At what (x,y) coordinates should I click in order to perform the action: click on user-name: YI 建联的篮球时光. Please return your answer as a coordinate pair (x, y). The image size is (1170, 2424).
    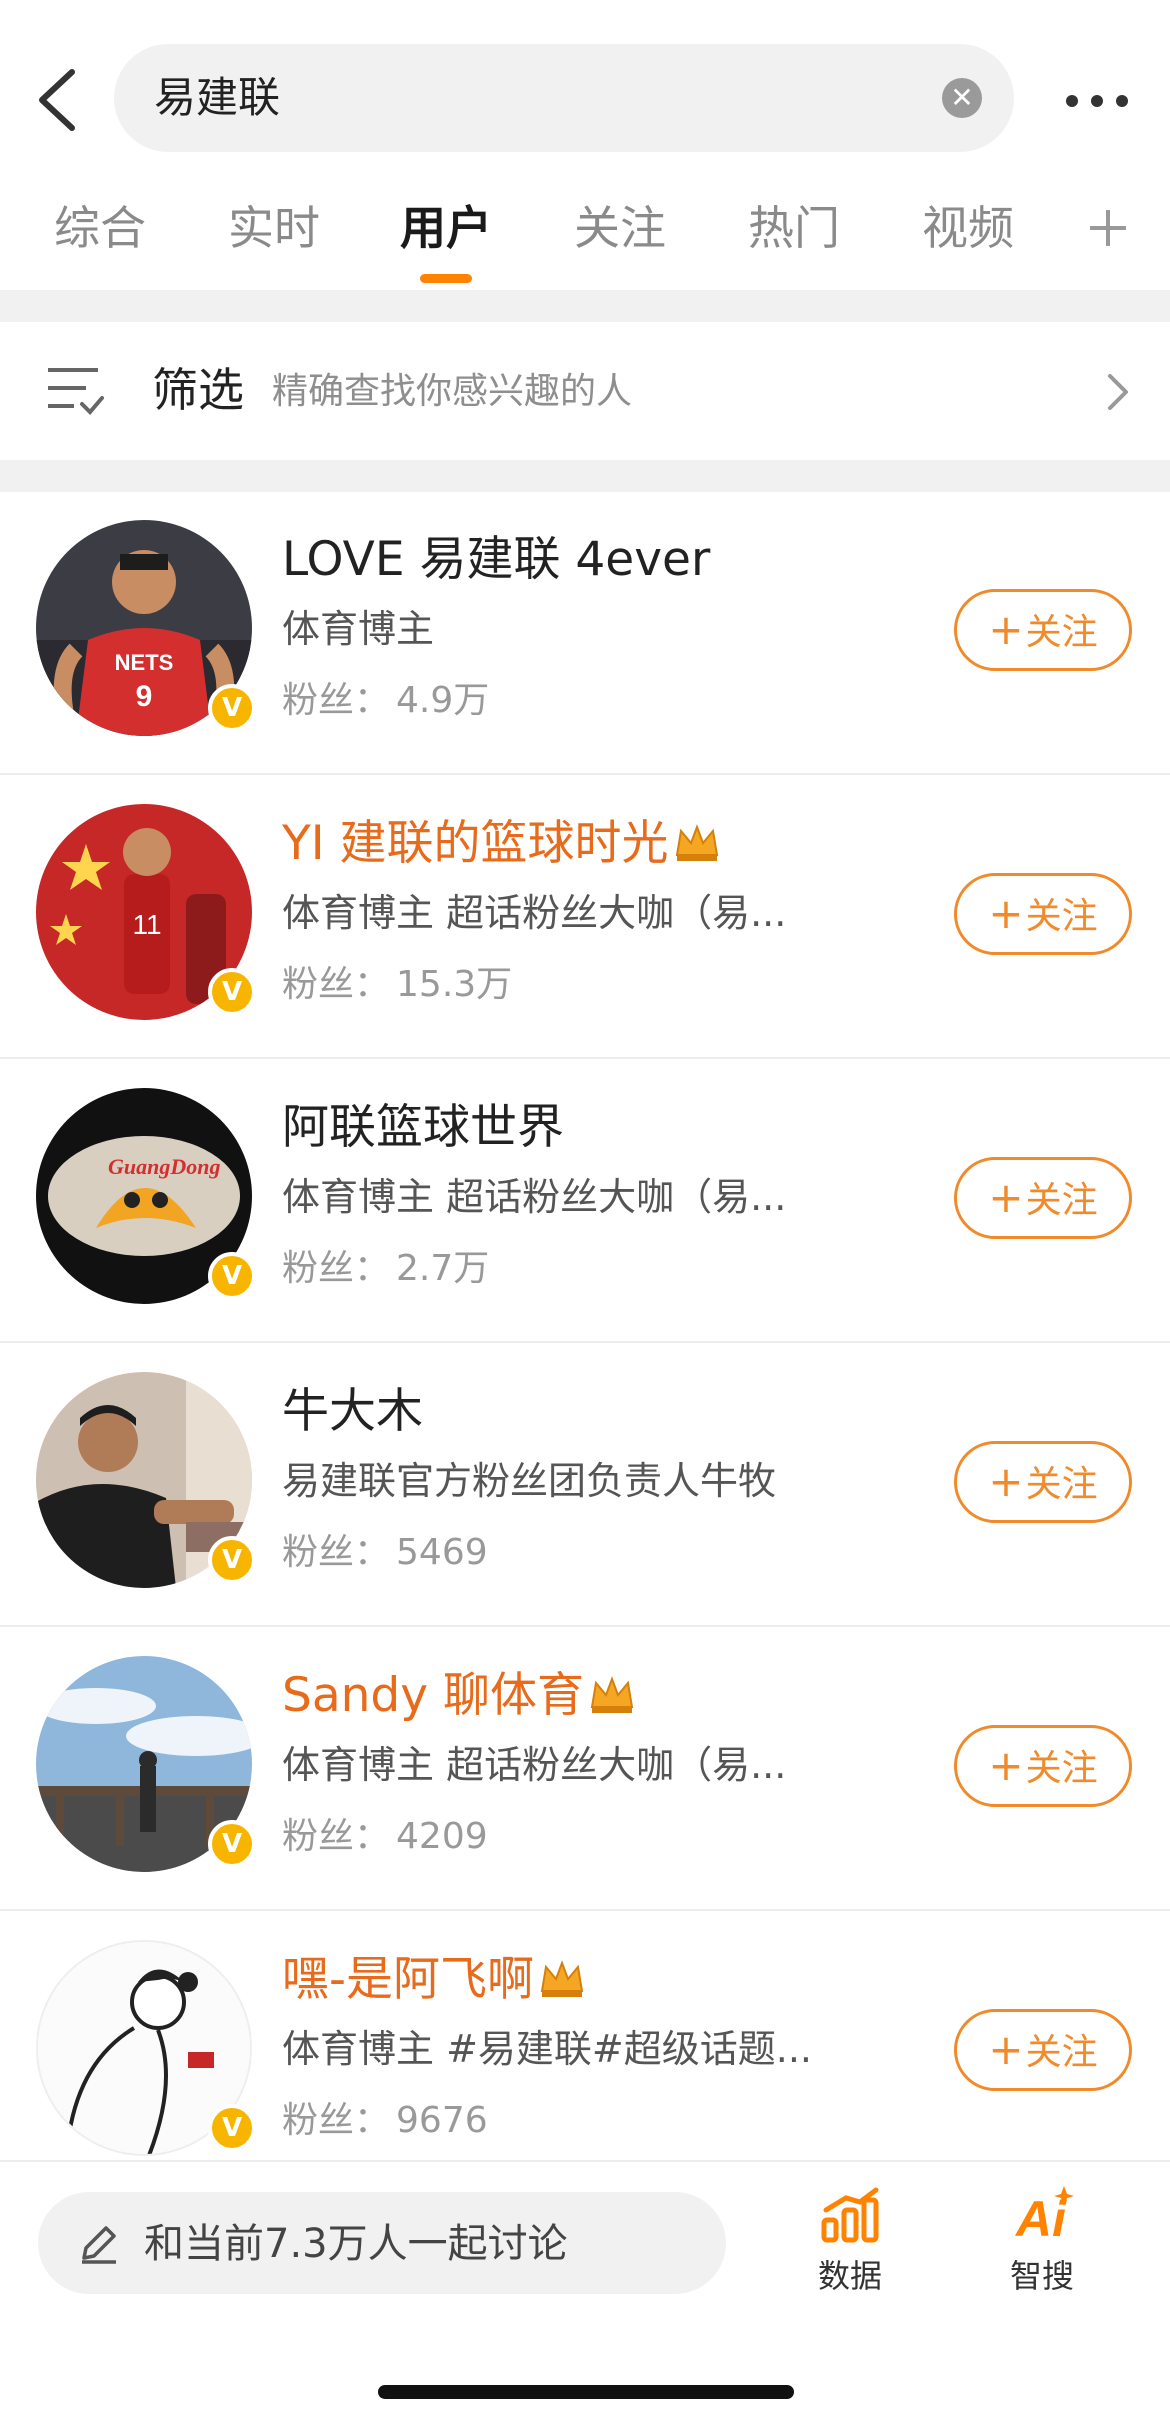
    Looking at the image, I should click on (501, 844).